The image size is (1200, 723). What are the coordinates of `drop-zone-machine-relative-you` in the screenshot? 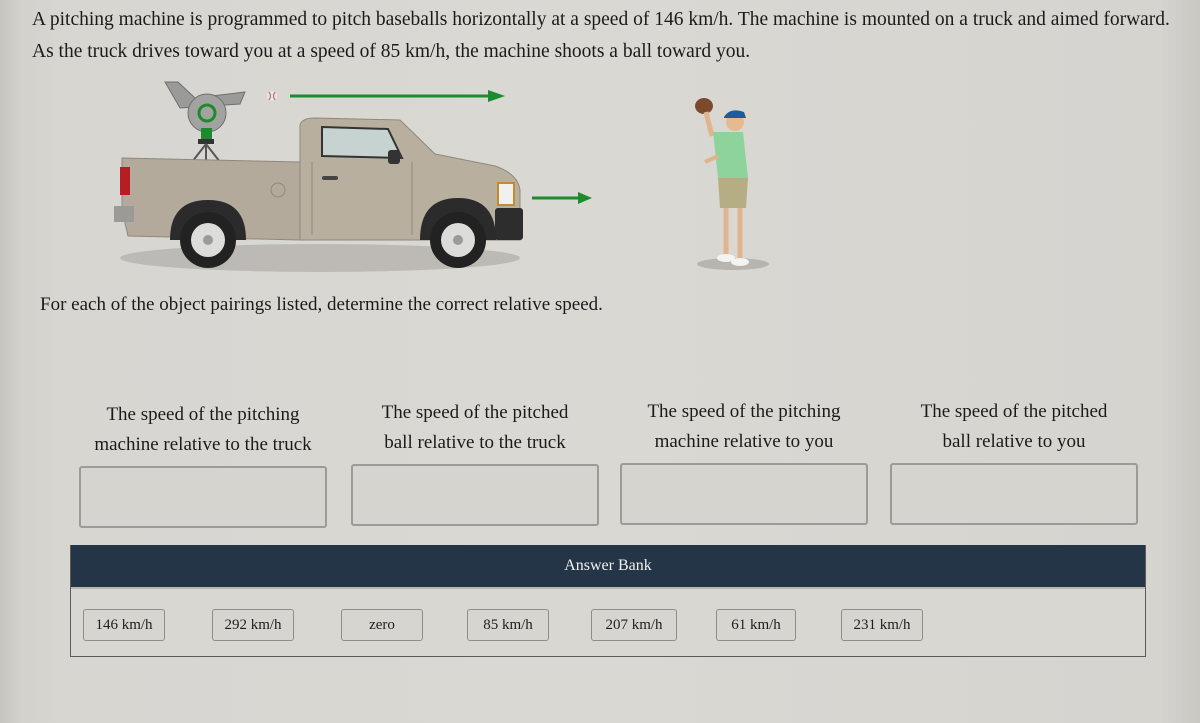 It's located at (744, 494).